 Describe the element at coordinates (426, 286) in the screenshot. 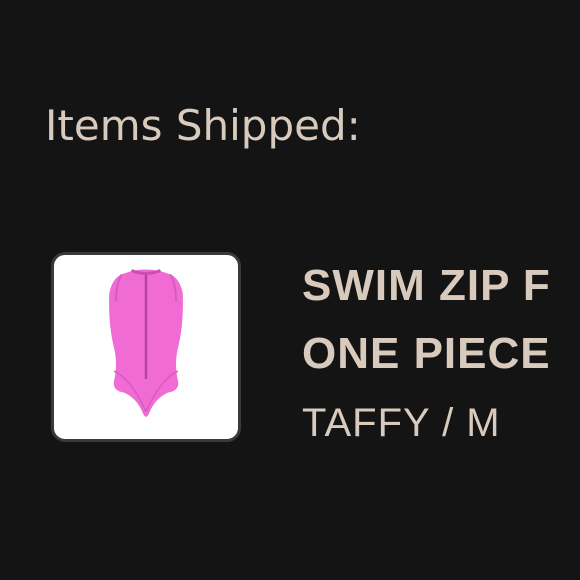

I see `item-name-line-1: SWIM ZIP F` at that location.